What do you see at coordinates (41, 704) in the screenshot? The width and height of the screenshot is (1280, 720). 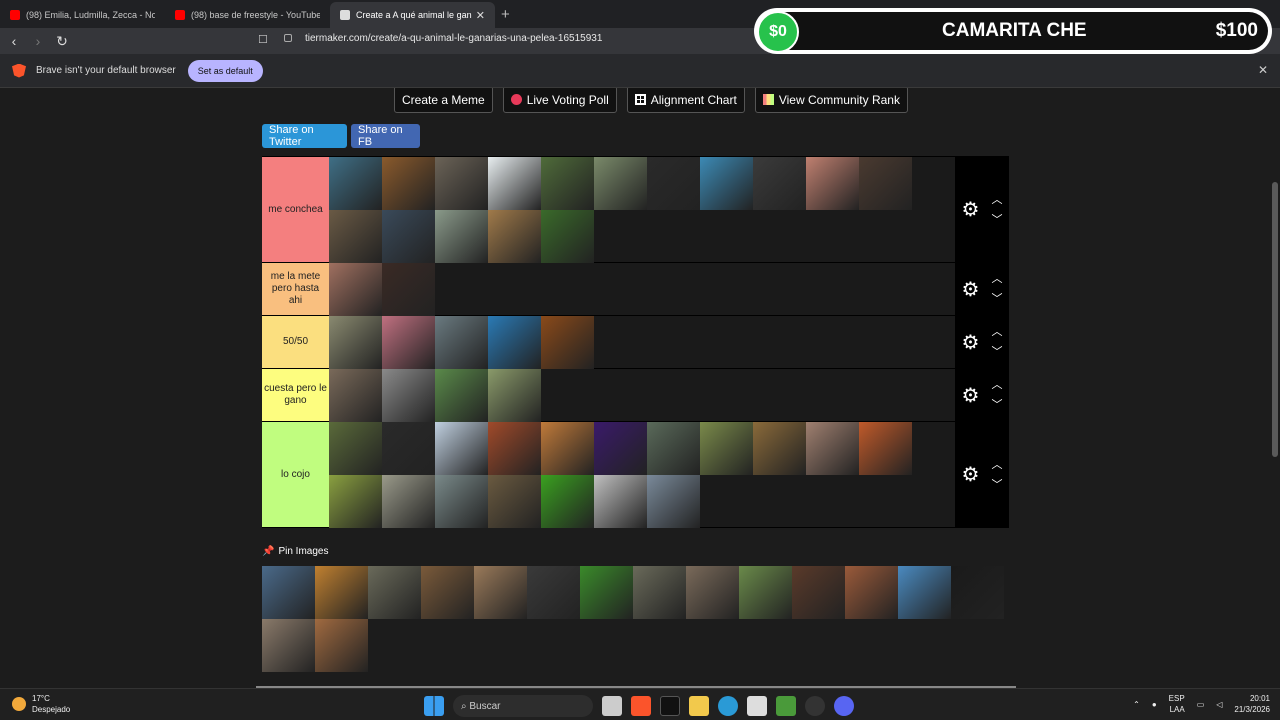 I see `weather-widget: 17°C Despejado` at bounding box center [41, 704].